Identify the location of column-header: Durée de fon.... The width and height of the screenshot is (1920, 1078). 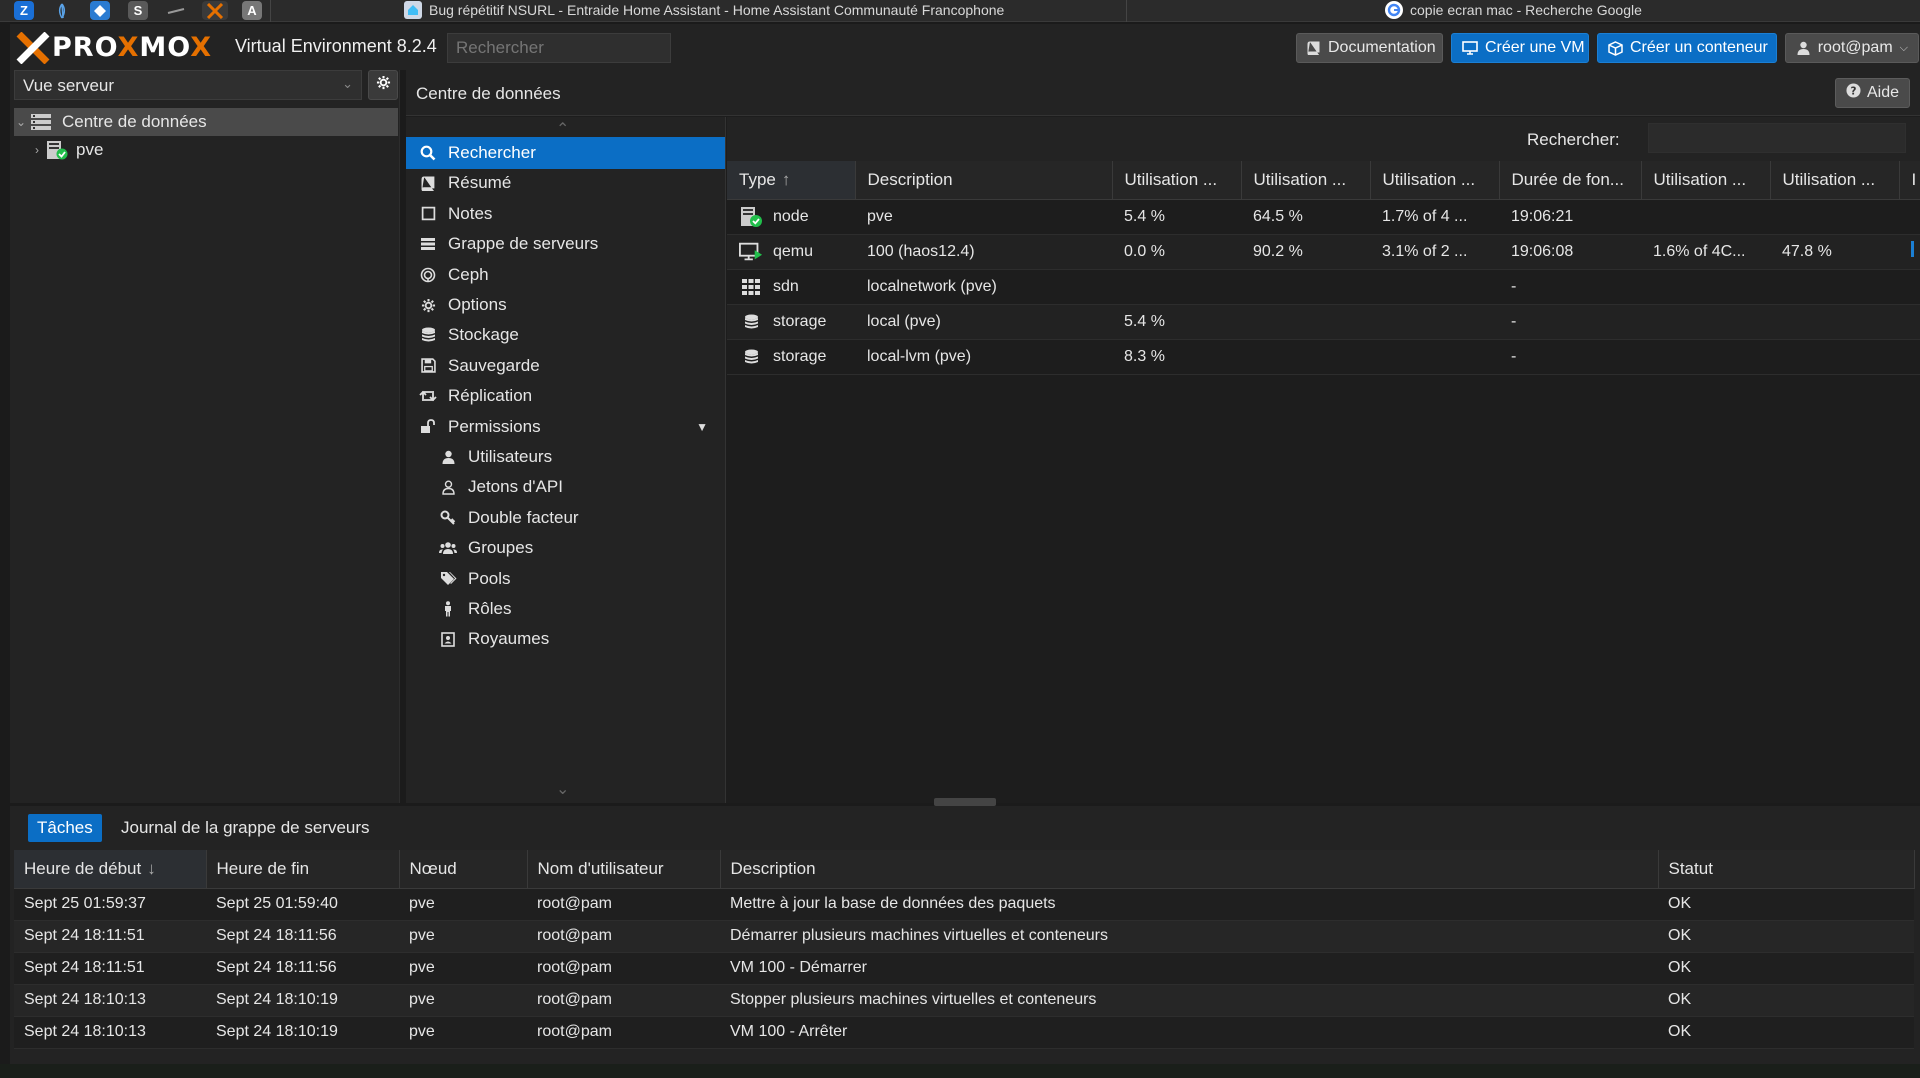
(1570, 180).